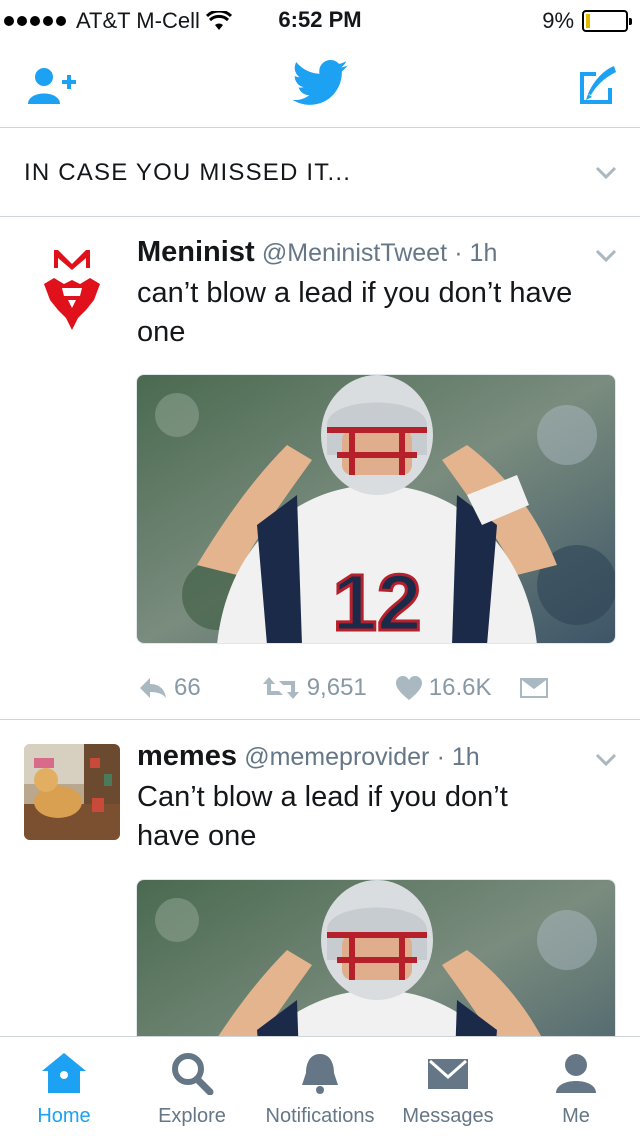 The width and height of the screenshot is (640, 1136). Describe the element at coordinates (72, 290) in the screenshot. I see `meninist-logo-icon` at that location.